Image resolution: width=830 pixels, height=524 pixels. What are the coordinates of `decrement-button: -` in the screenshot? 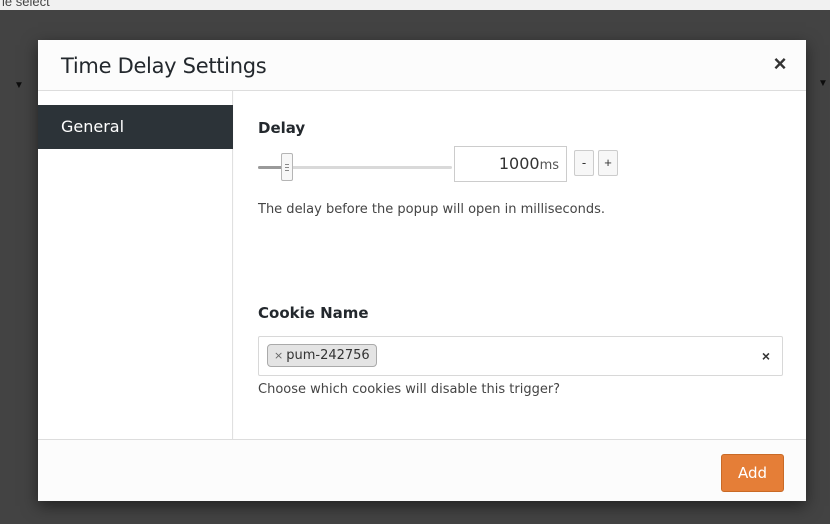 It's located at (584, 163).